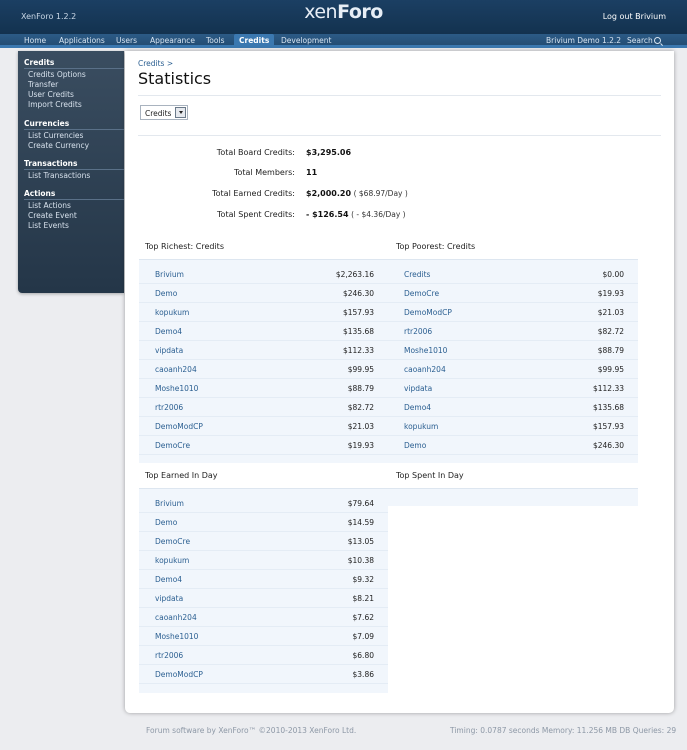 Image resolution: width=687 pixels, height=750 pixels. What do you see at coordinates (263, 541) in the screenshot?
I see `list-item: DemoCre $13.05` at bounding box center [263, 541].